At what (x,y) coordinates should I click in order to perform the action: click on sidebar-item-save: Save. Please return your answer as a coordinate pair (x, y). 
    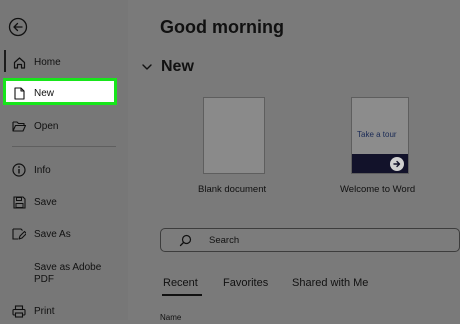
    Looking at the image, I should click on (64, 202).